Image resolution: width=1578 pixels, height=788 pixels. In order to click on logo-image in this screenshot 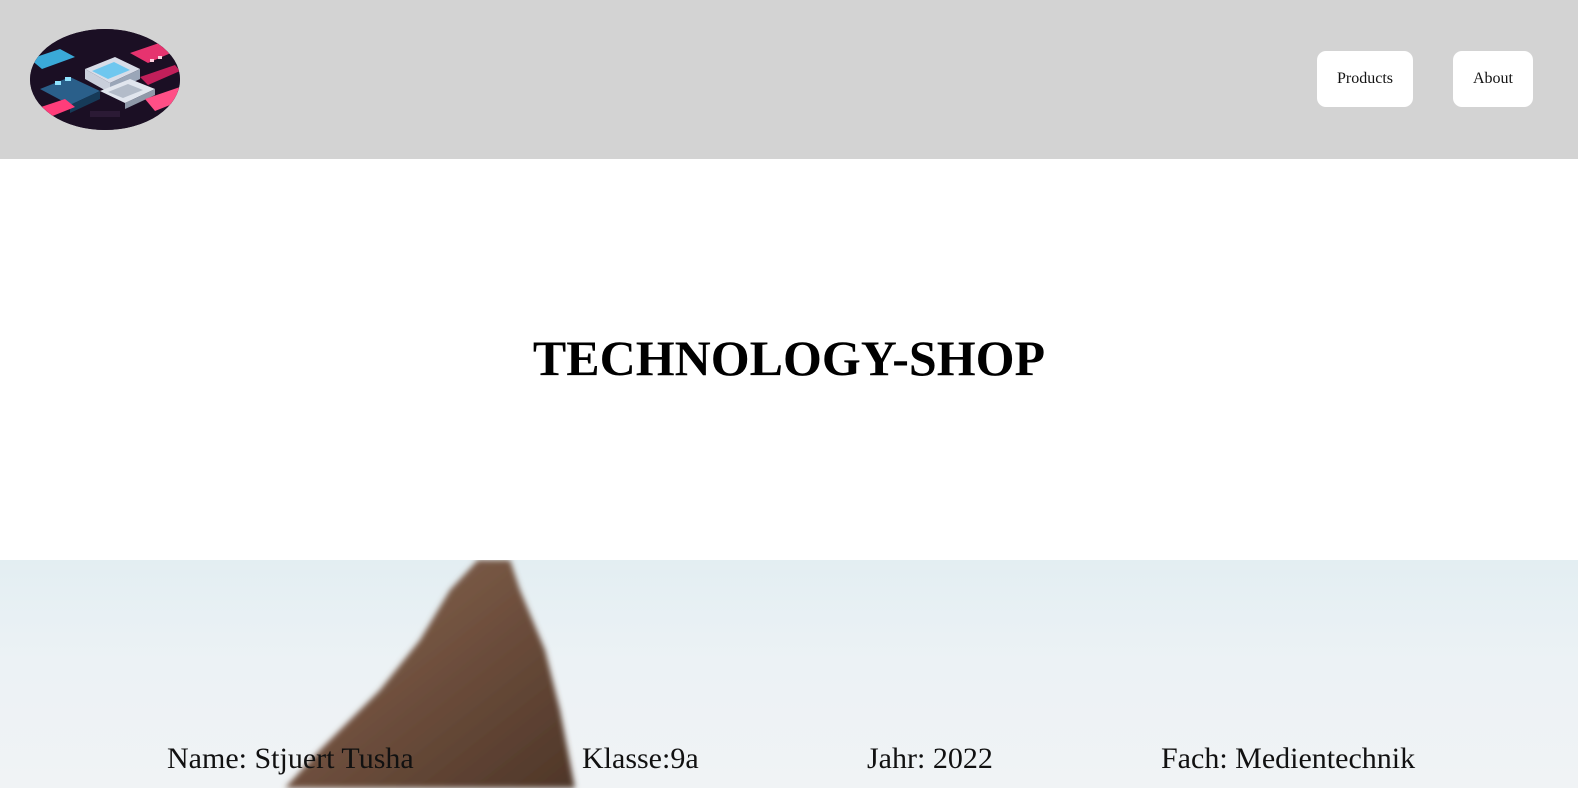, I will do `click(105, 79)`.